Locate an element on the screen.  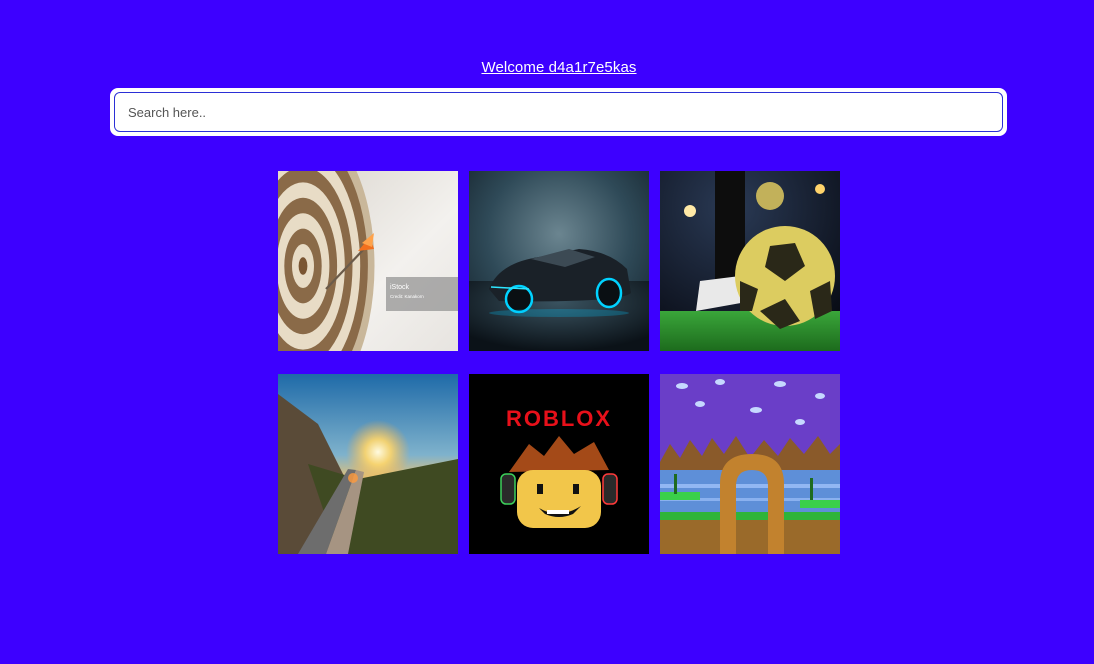
gallery-image-sports-car is located at coordinates (559, 261).